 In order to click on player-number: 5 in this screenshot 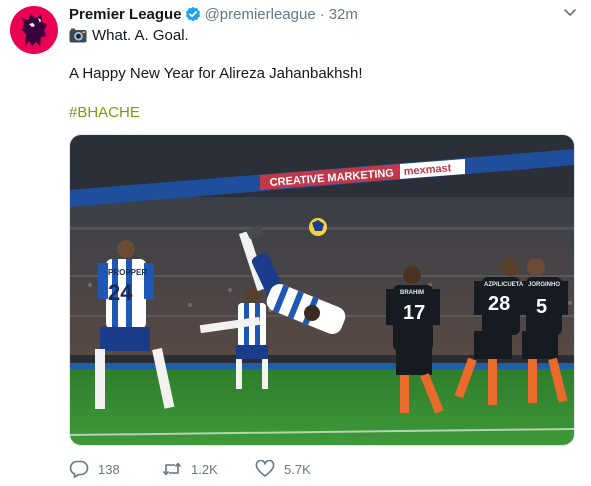, I will do `click(541, 307)`.